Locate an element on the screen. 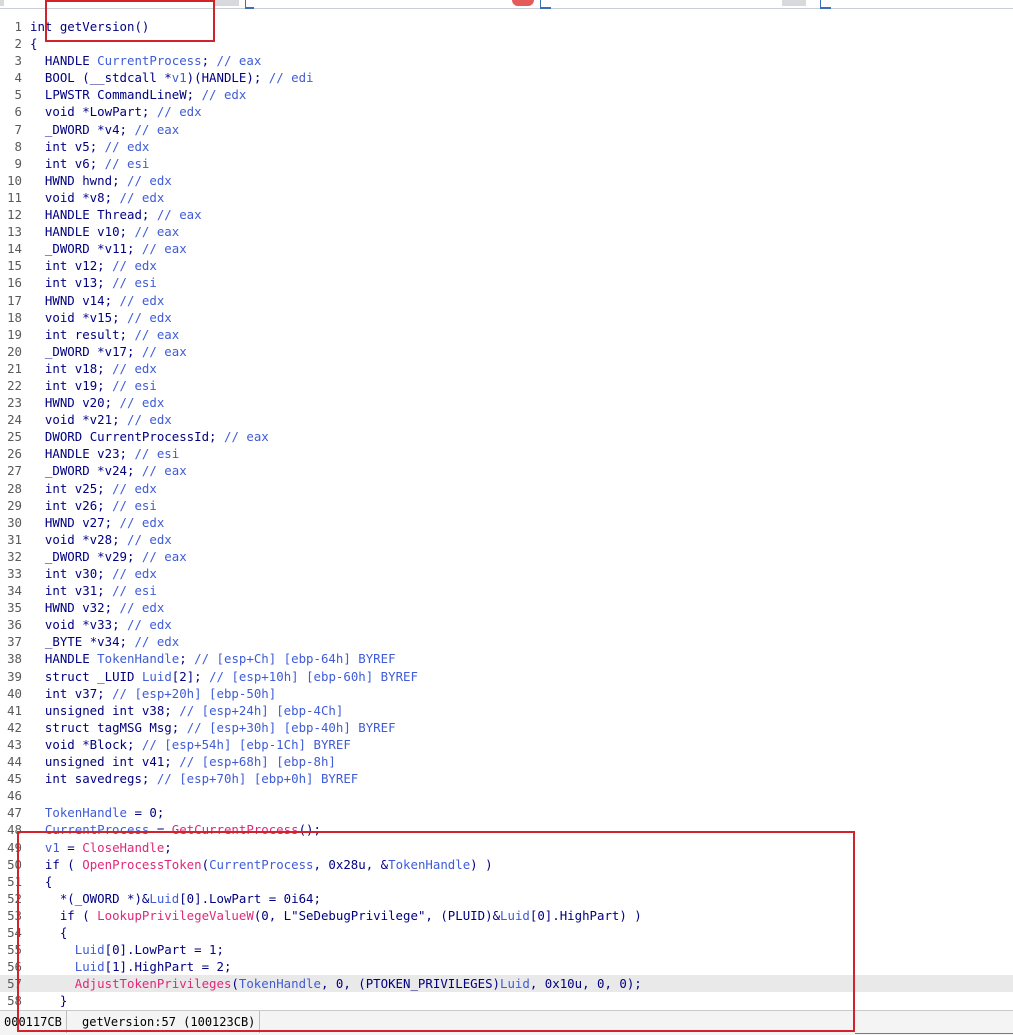 The width and height of the screenshot is (1013, 1035). code-text: int result; // eax is located at coordinates (104, 334).